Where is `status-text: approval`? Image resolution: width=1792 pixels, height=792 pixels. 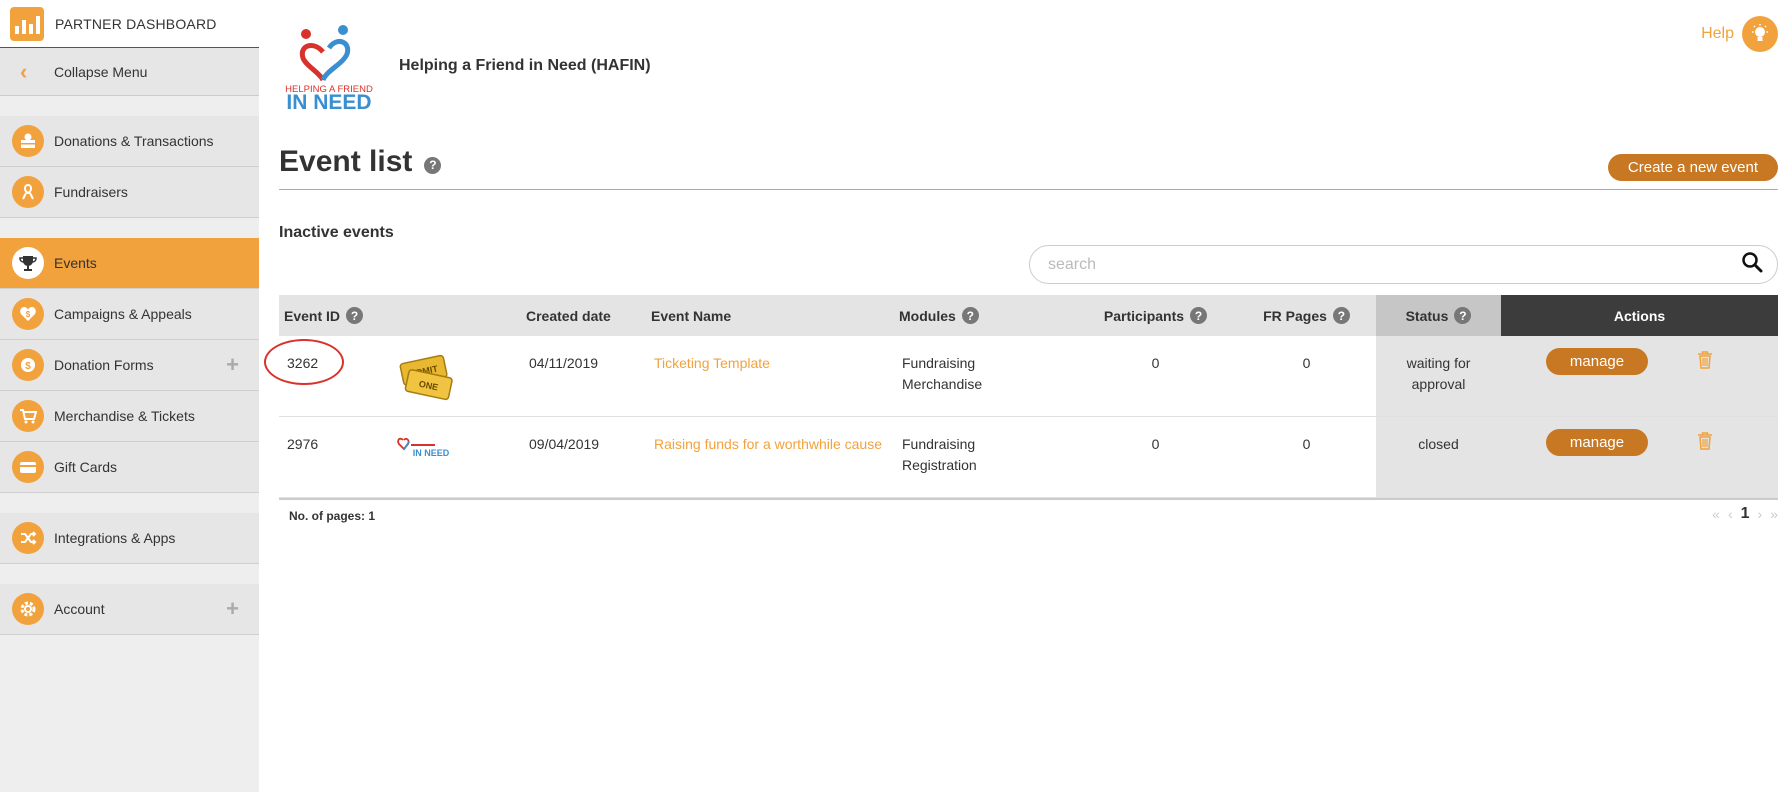 status-text: approval is located at coordinates (1438, 384).